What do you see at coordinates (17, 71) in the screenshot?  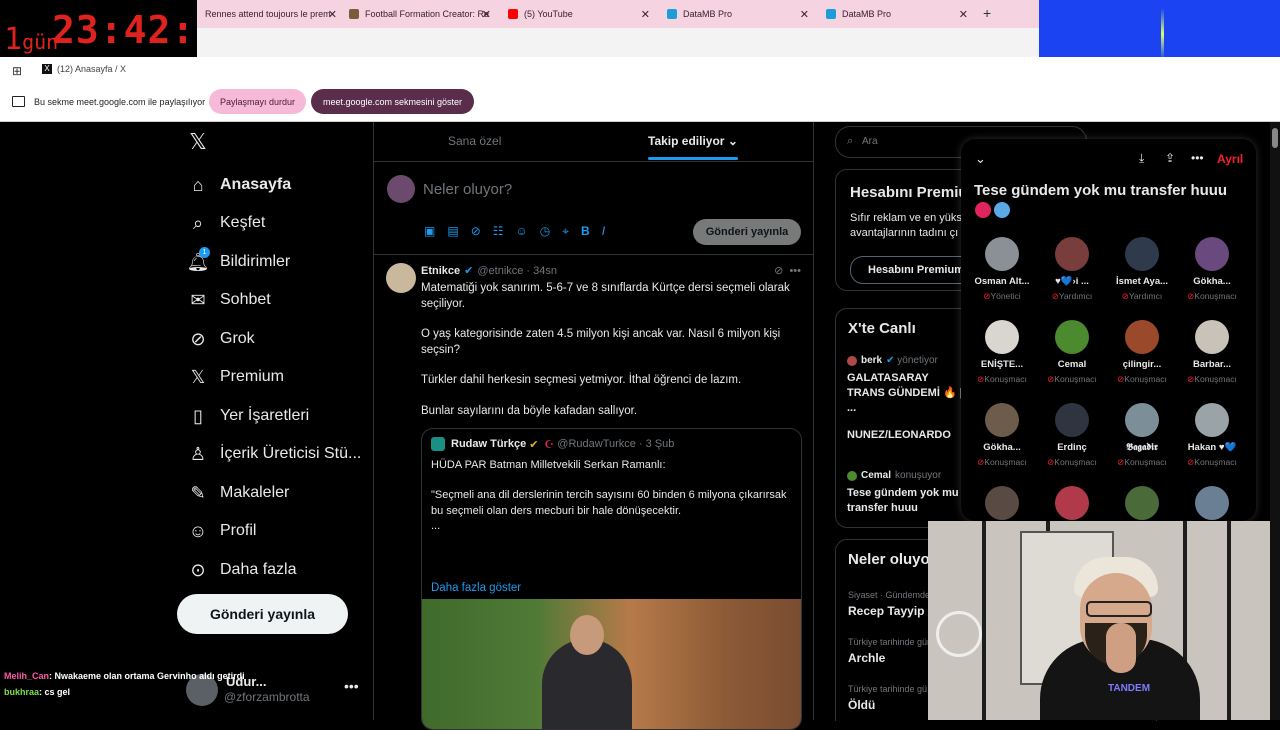 I see `grid-icon: ⊞` at bounding box center [17, 71].